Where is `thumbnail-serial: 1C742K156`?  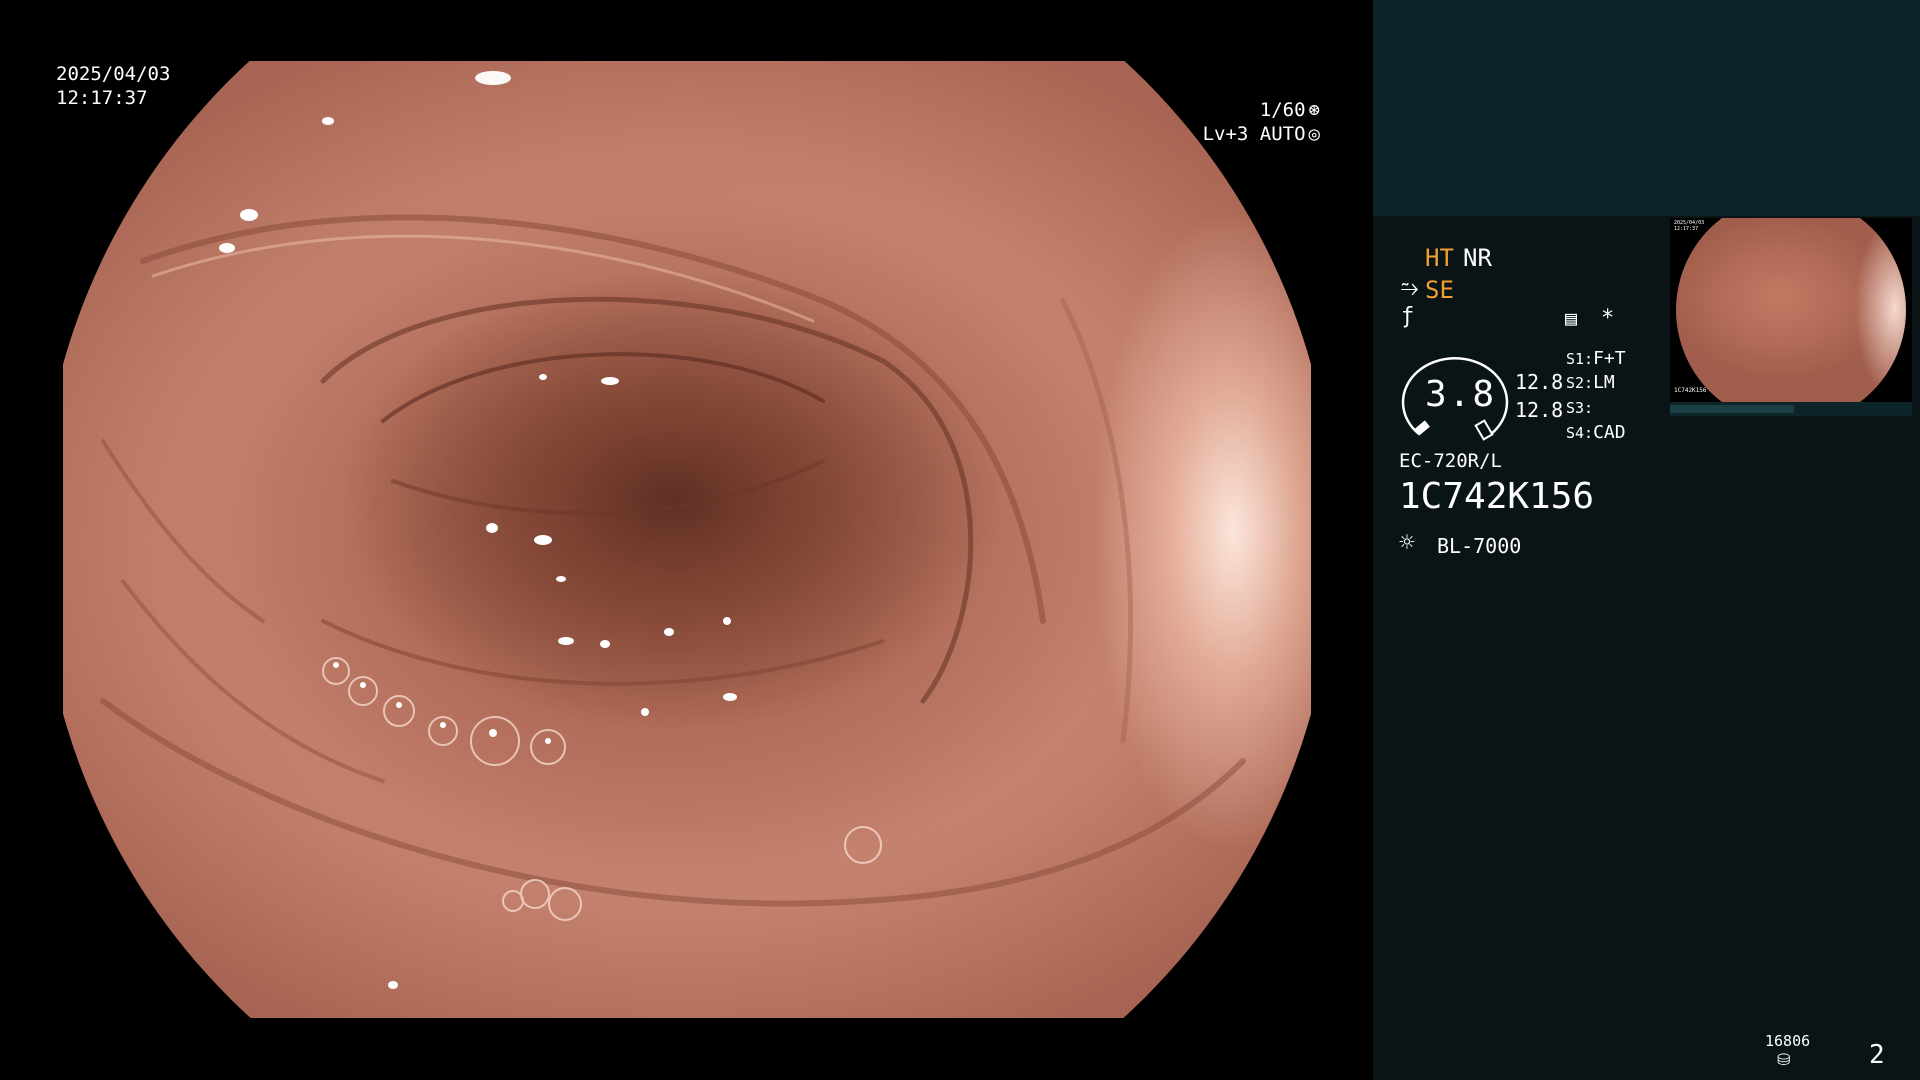
thumbnail-serial: 1C742K156 is located at coordinates (1690, 390).